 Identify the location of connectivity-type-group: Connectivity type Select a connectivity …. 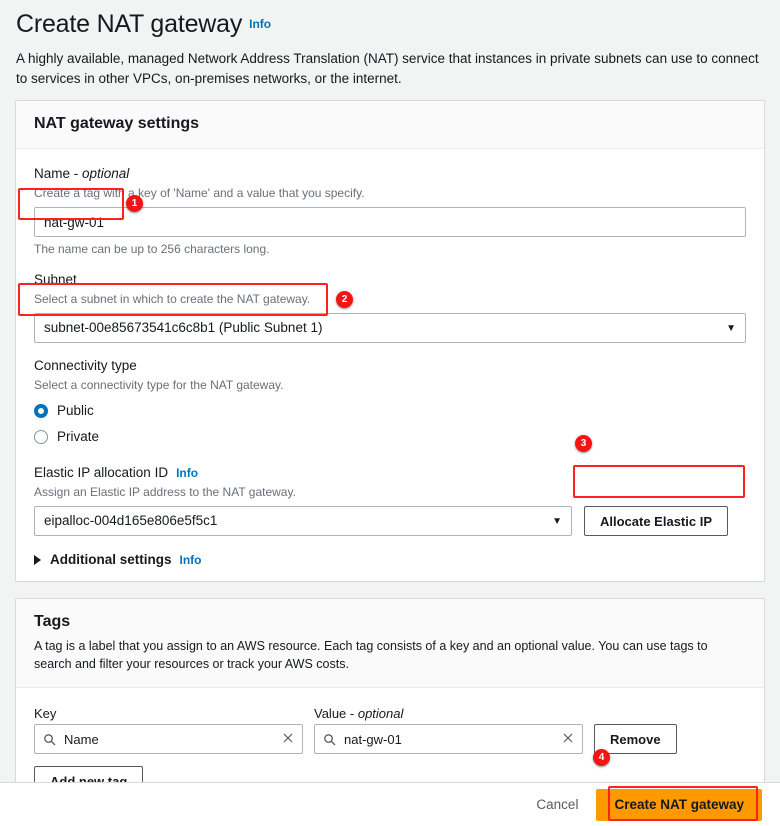
(390, 401).